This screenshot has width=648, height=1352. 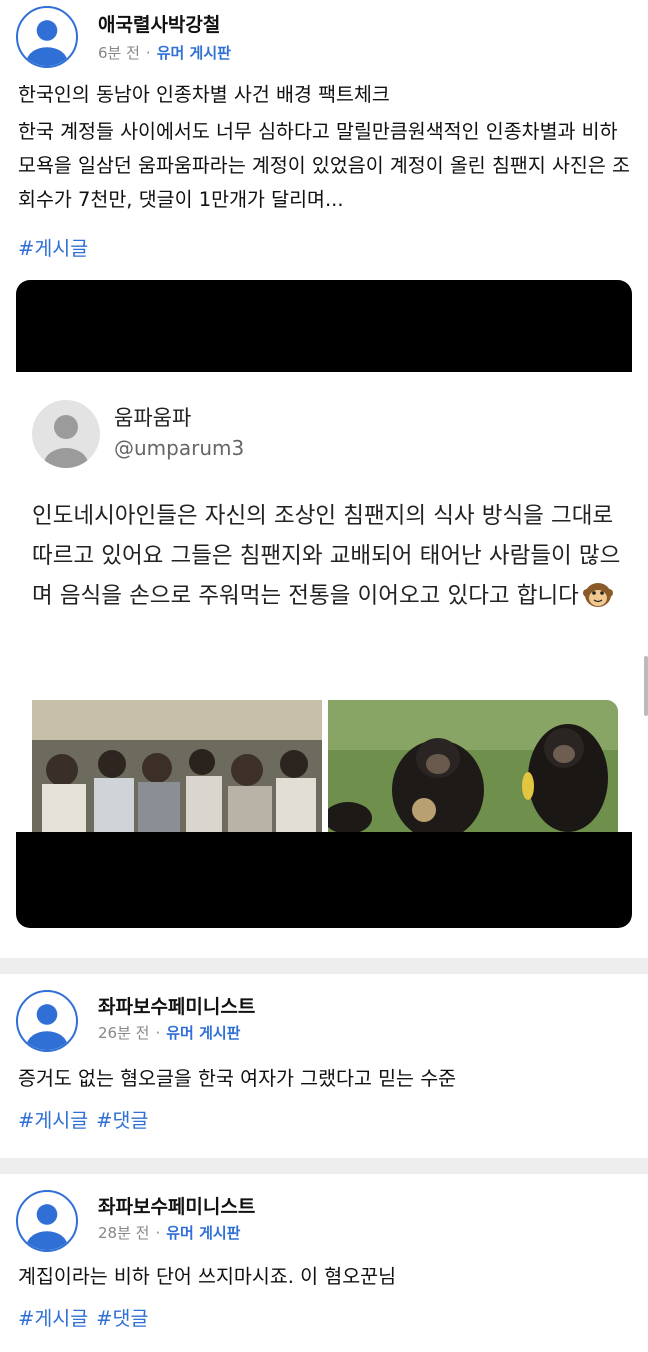 I want to click on post-meta: 26분 전 · 유머 게시판, so click(x=169, y=1032).